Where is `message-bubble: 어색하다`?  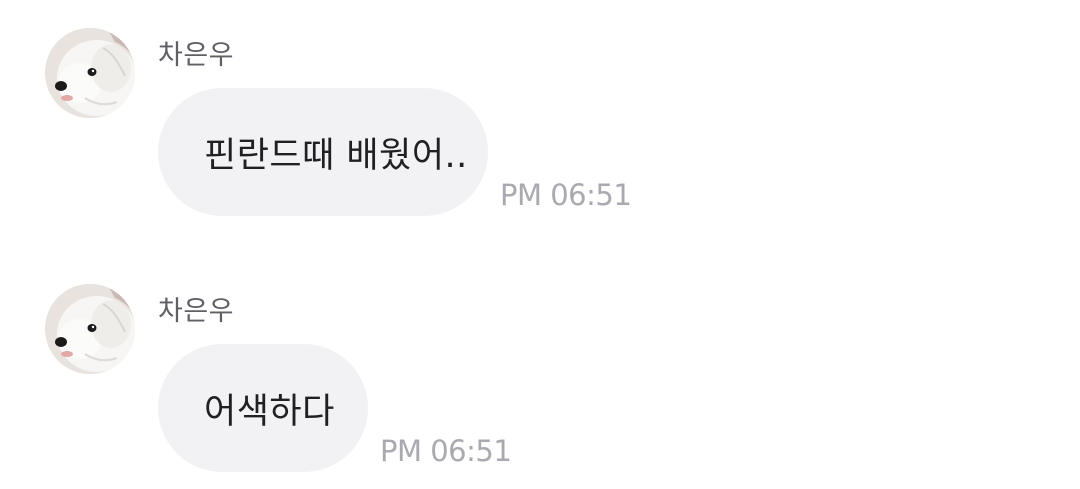 message-bubble: 어색하다 is located at coordinates (263, 408).